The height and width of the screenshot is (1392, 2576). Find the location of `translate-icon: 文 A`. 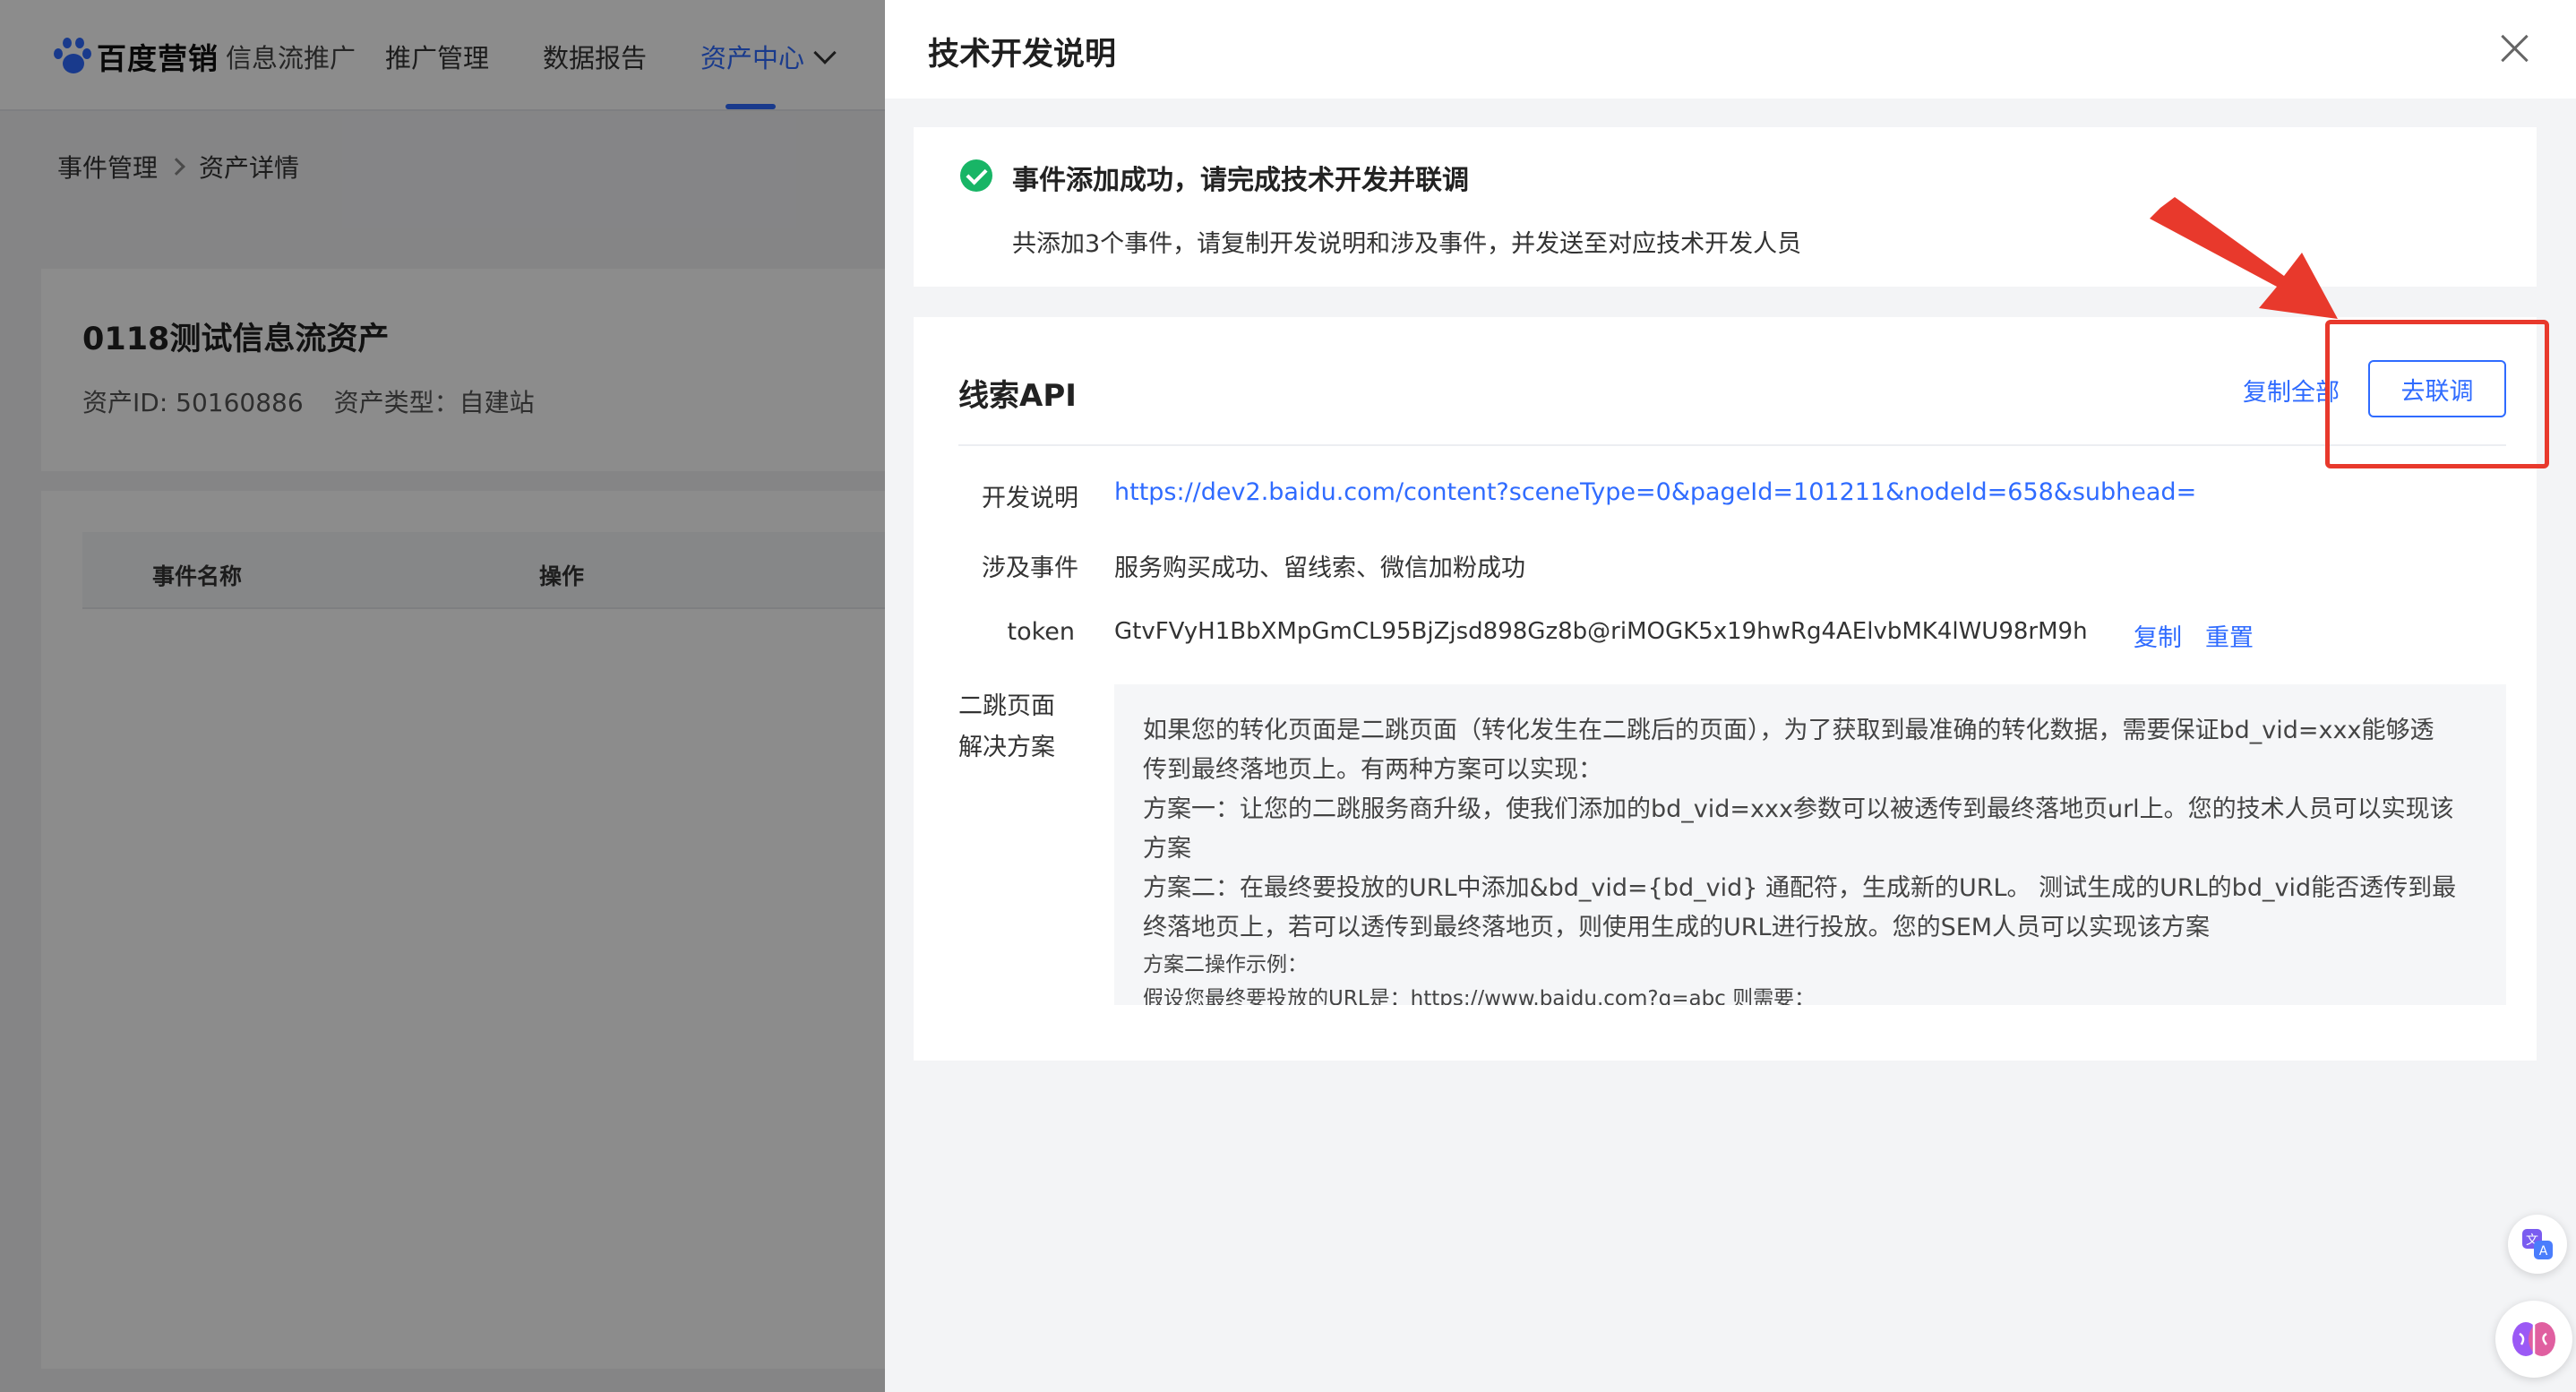

translate-icon: 文 A is located at coordinates (2537, 1244).